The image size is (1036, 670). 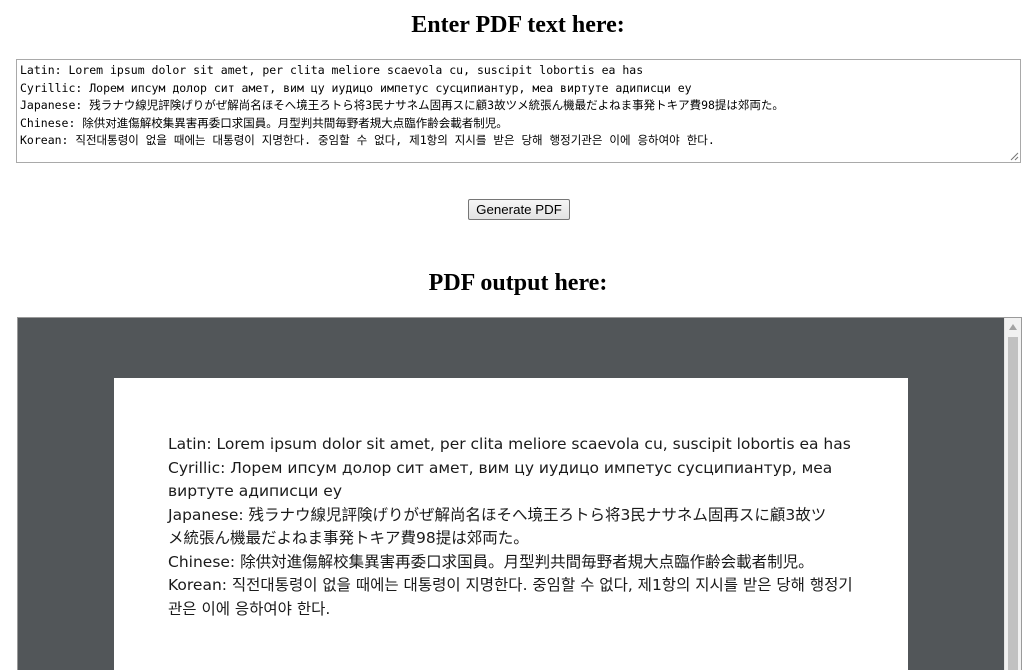 What do you see at coordinates (249, 608) in the screenshot?
I see `pdf-text-line: 관은 이에 응하여야 한다.` at bounding box center [249, 608].